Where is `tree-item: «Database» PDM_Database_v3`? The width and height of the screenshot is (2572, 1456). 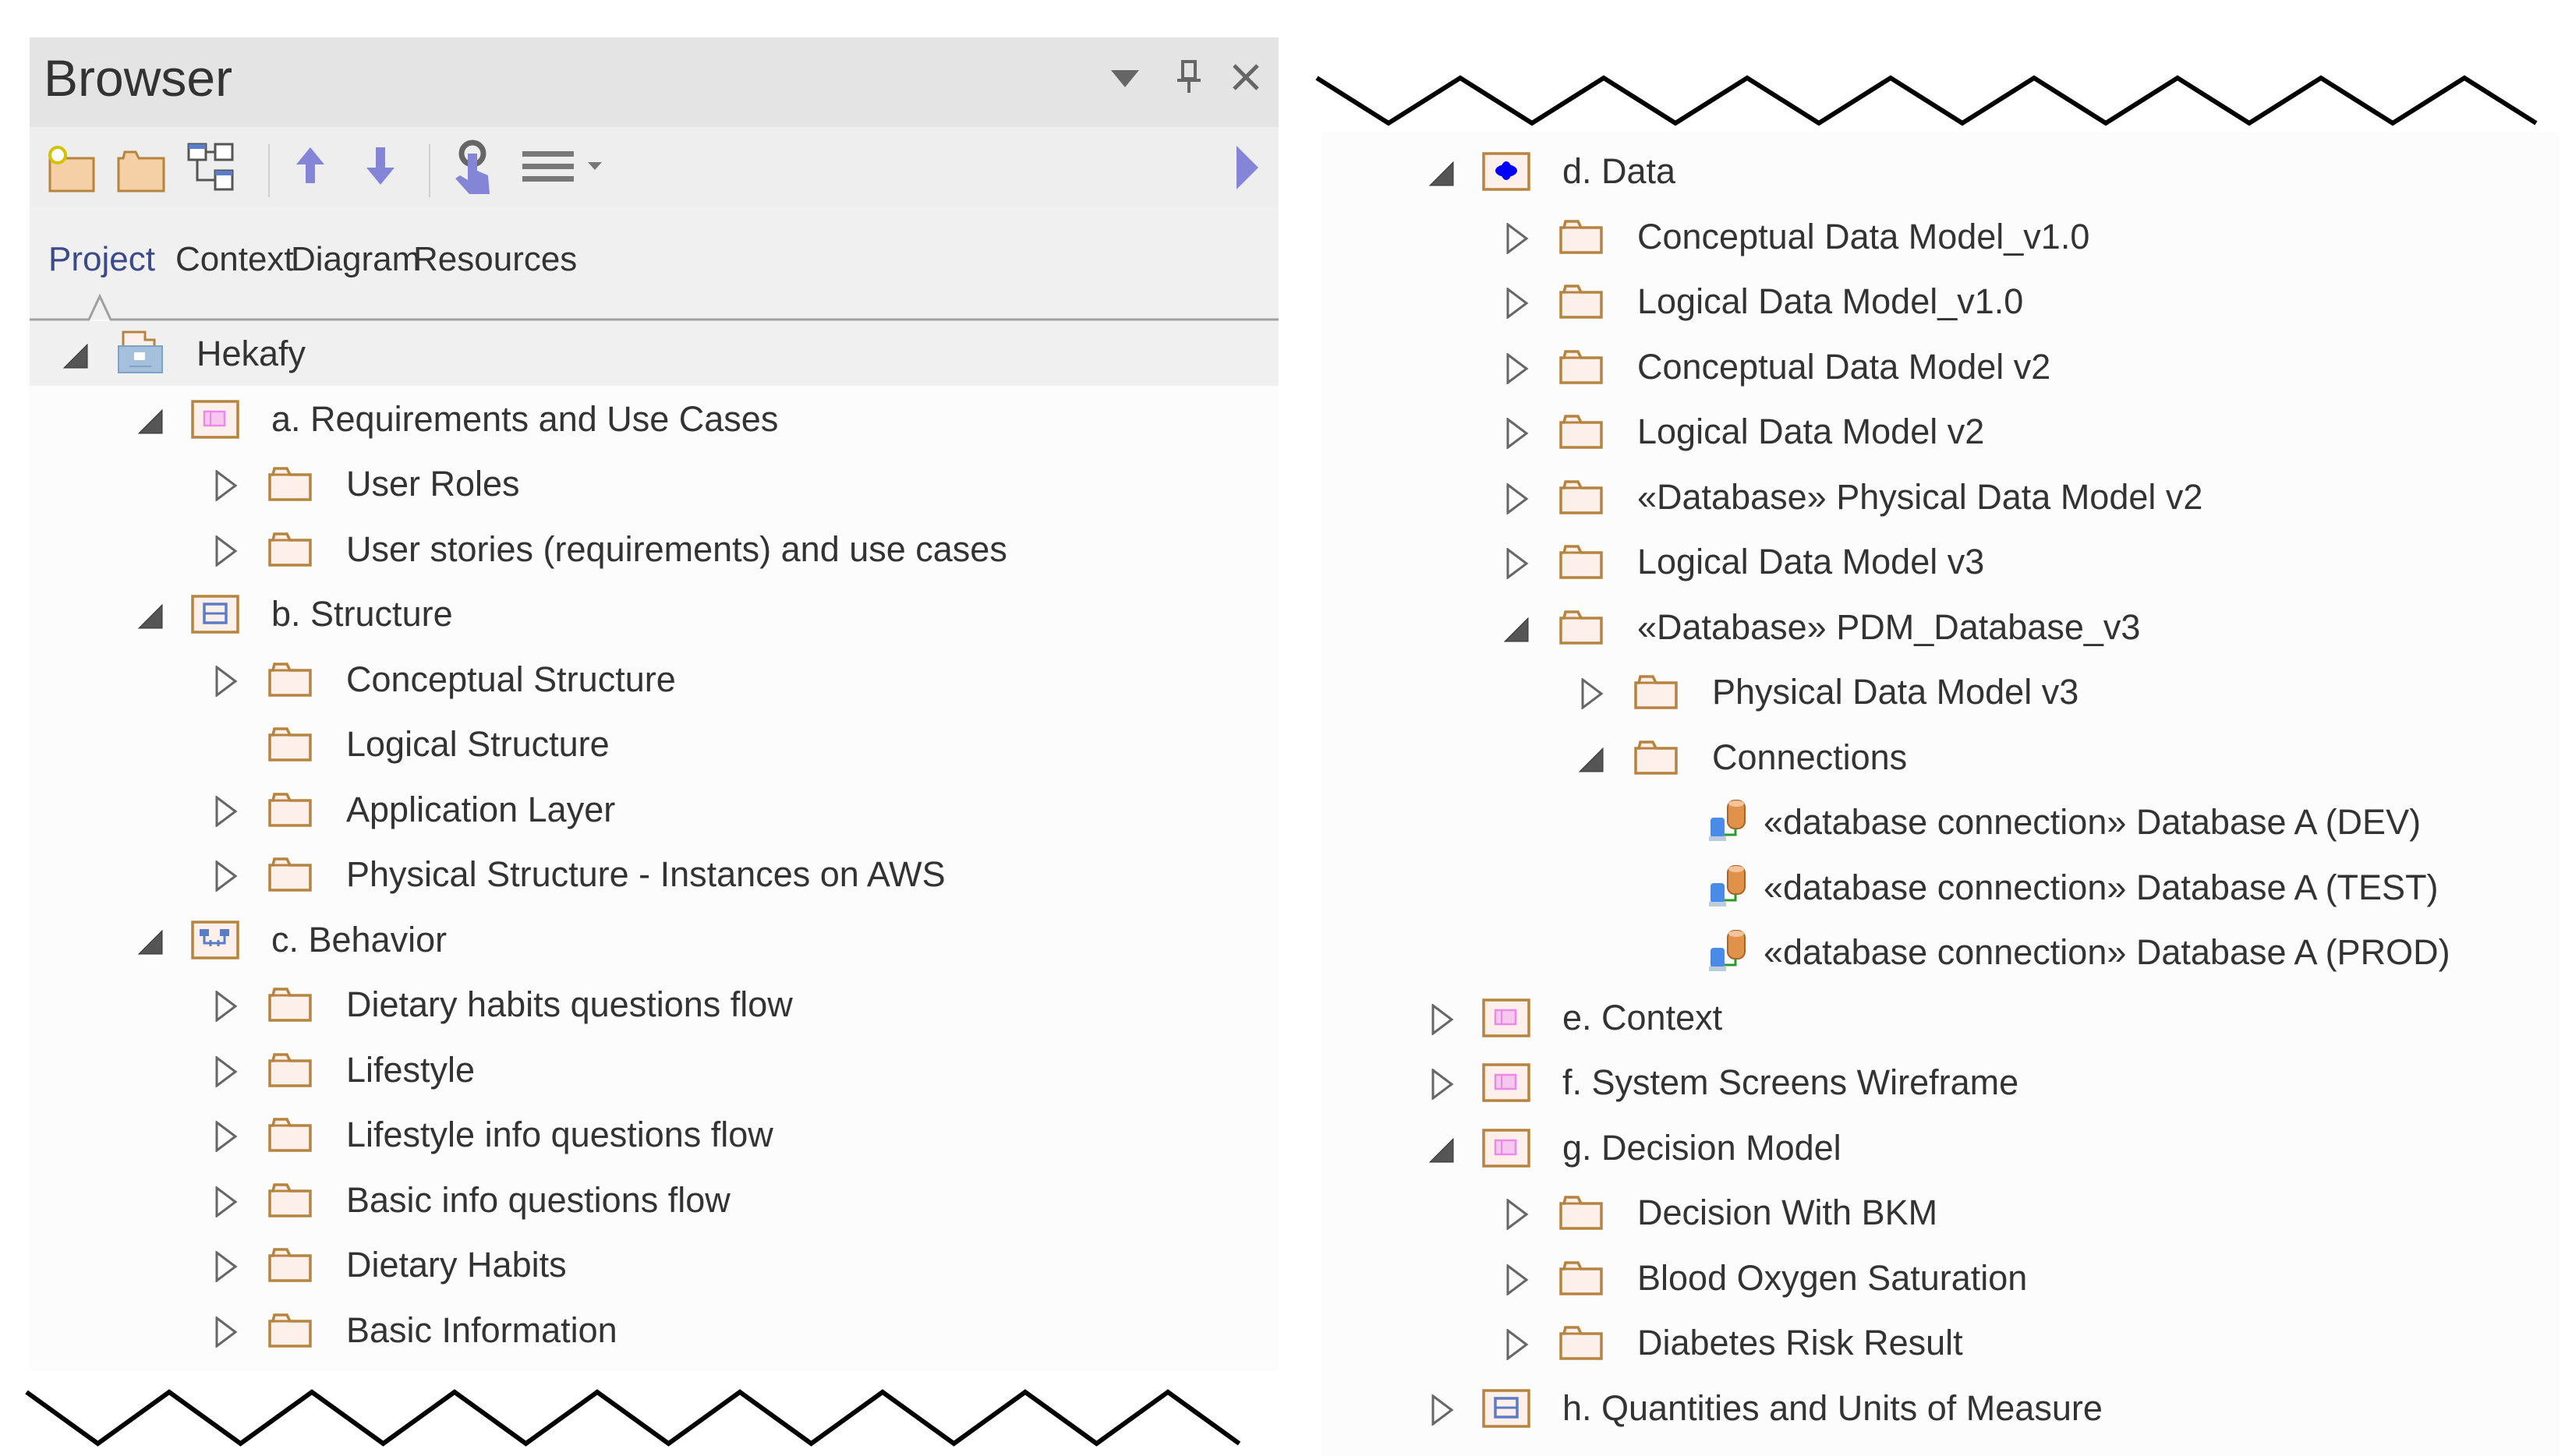 tree-item: «Database» PDM_Database_v3 is located at coordinates (1940, 627).